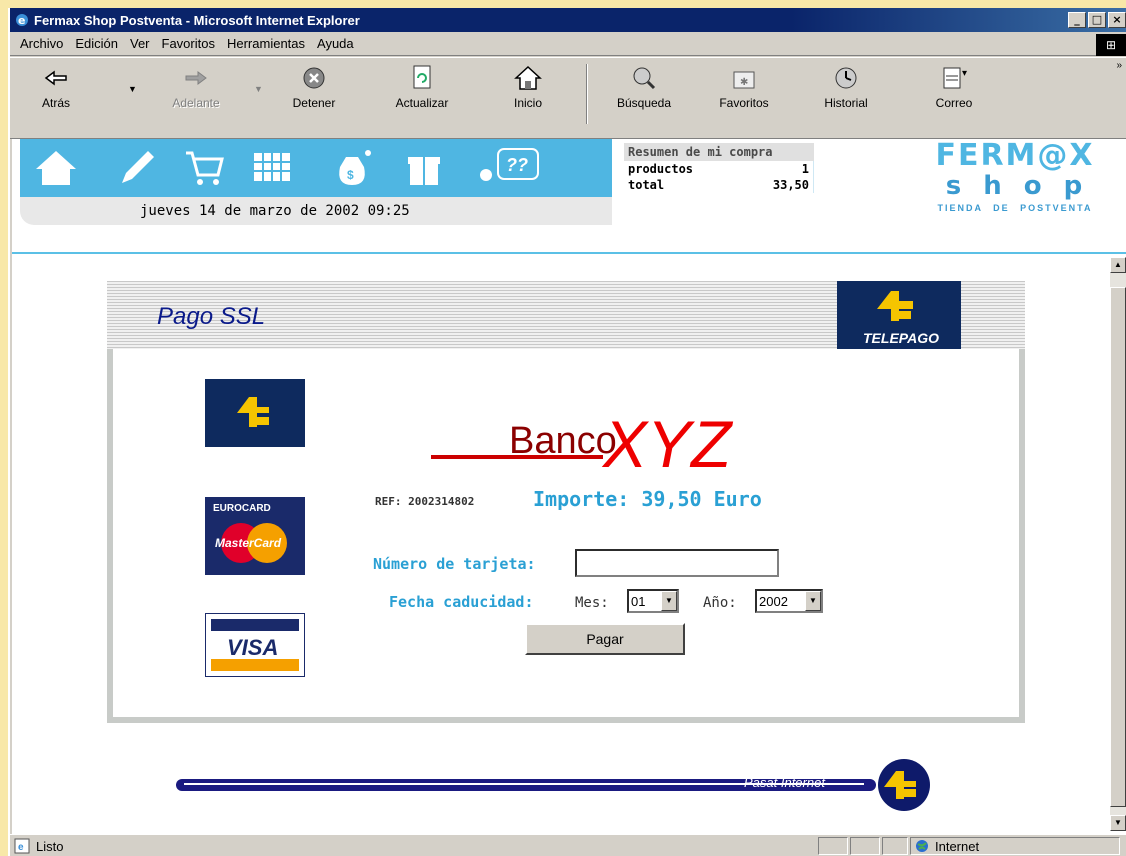  What do you see at coordinates (592, 603) in the screenshot?
I see `month-label: Mes:` at bounding box center [592, 603].